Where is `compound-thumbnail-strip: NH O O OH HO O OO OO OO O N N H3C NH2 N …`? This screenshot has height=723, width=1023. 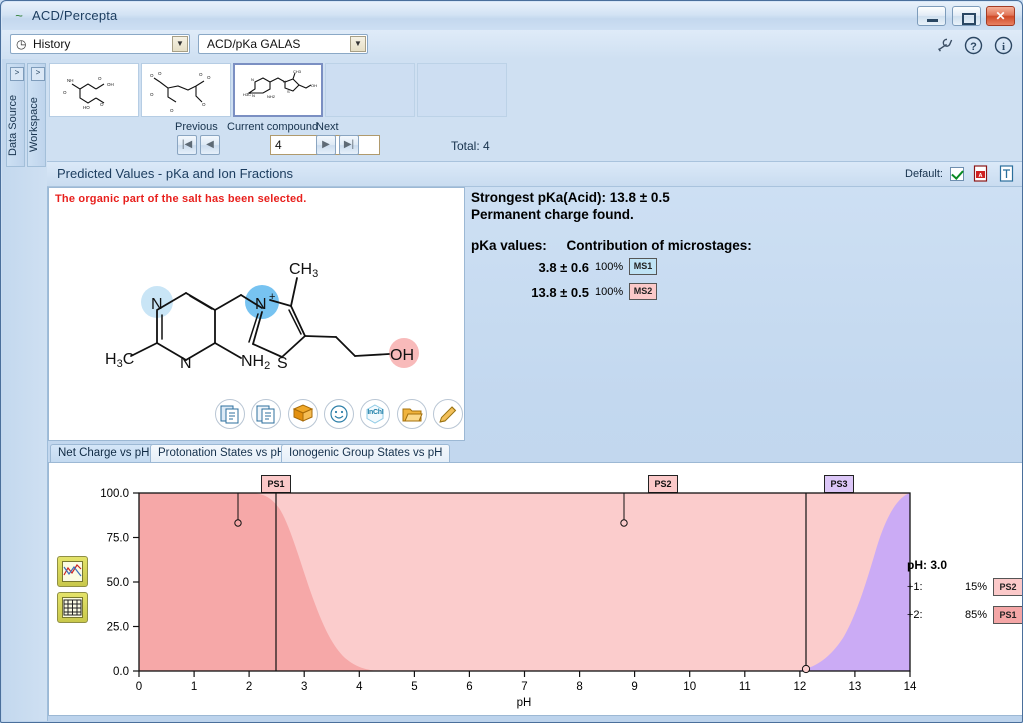
compound-thumbnail-strip: NH O O OH HO O OO OO OO O N N H3C NH2 N … is located at coordinates (534, 89).